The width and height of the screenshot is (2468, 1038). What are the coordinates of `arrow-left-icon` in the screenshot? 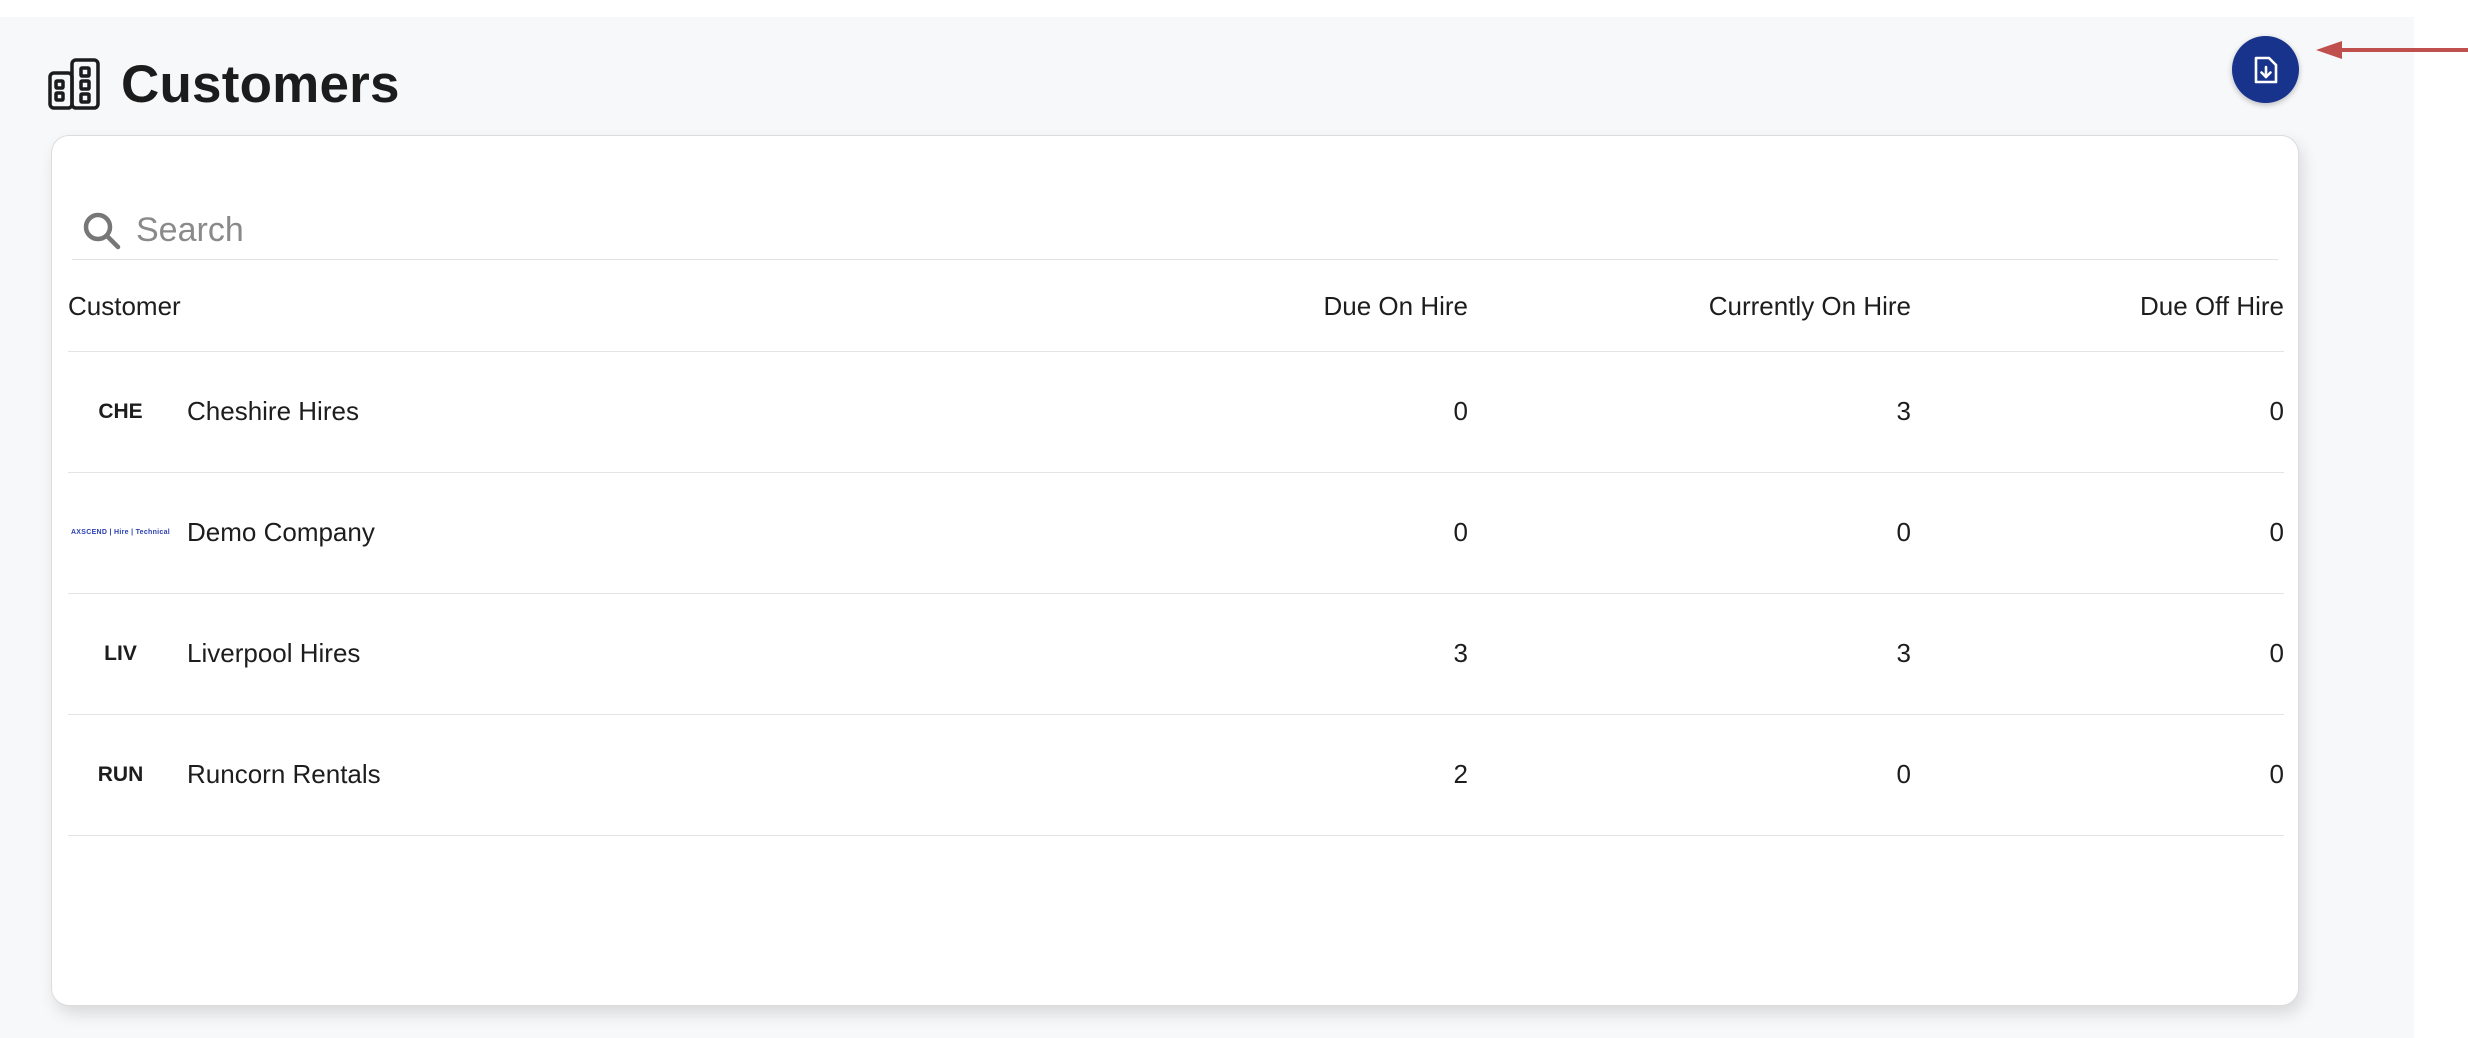 It's located at (2392, 50).